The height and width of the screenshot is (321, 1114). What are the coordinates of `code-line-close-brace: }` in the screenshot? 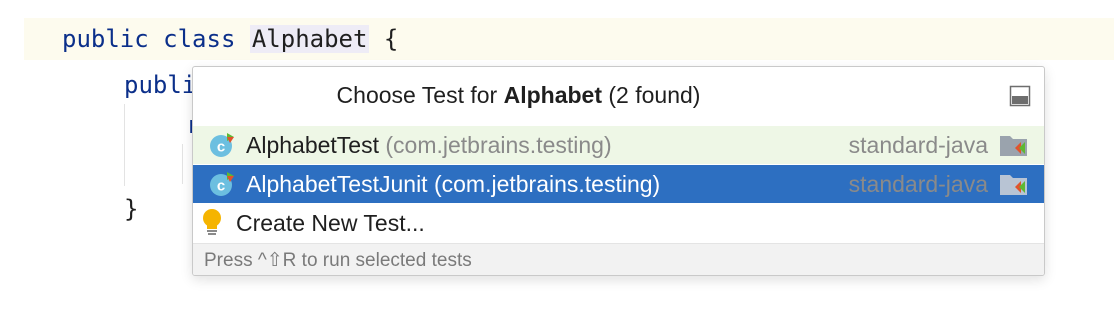 It's located at (131, 209).